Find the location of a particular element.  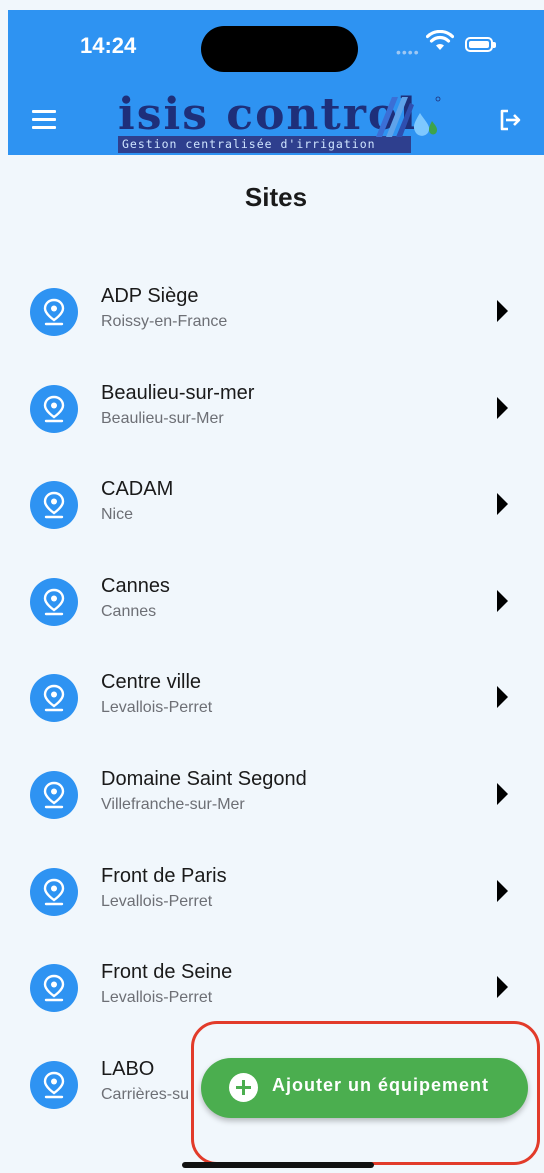

site-row: Front de Paris Levallois-Perret is located at coordinates (276, 904).